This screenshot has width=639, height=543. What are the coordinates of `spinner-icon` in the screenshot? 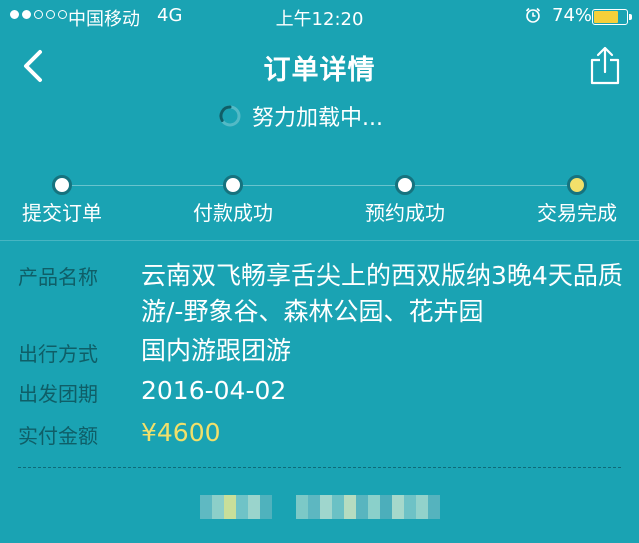 It's located at (230, 116).